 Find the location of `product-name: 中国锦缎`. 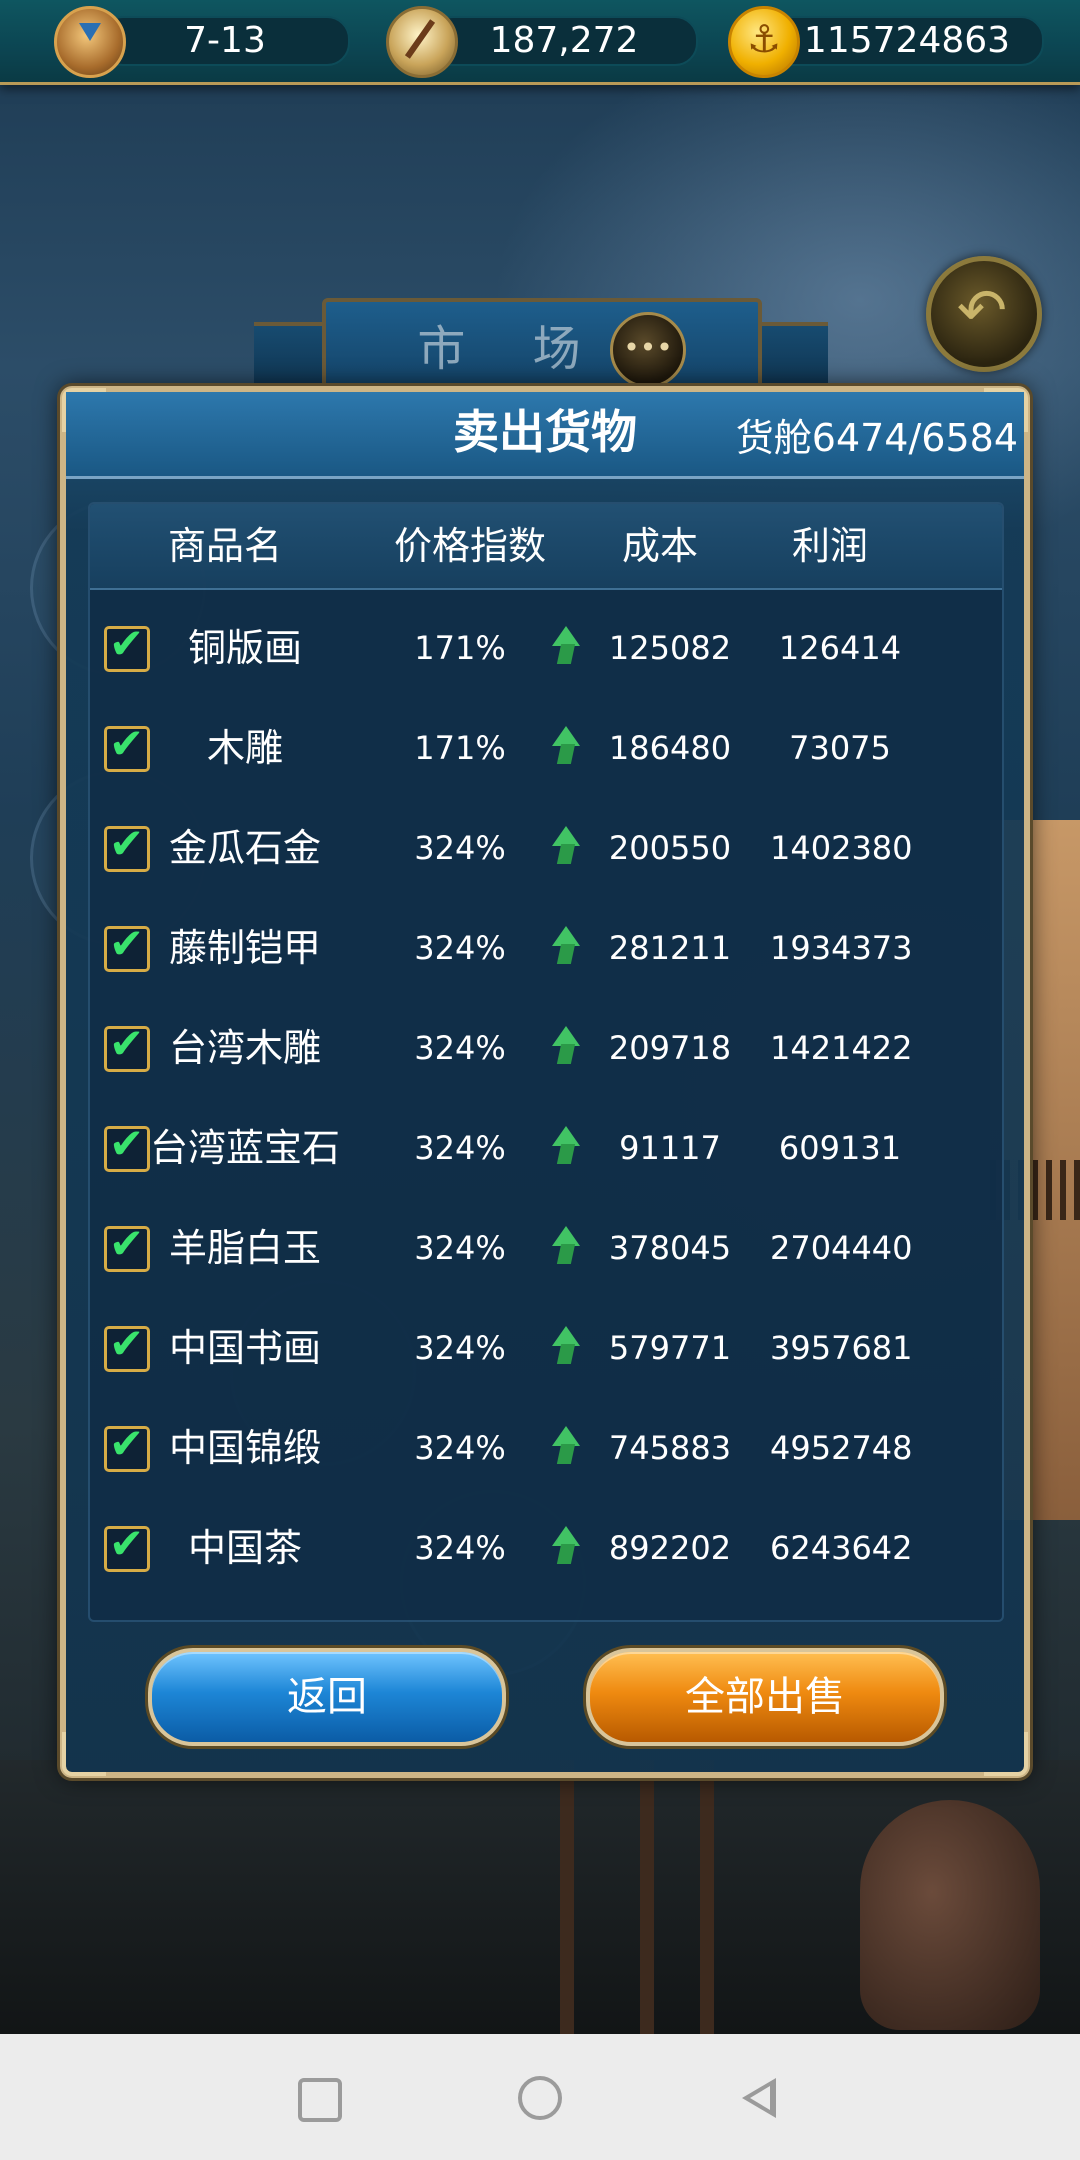

product-name: 中国锦缎 is located at coordinates (244, 1448).